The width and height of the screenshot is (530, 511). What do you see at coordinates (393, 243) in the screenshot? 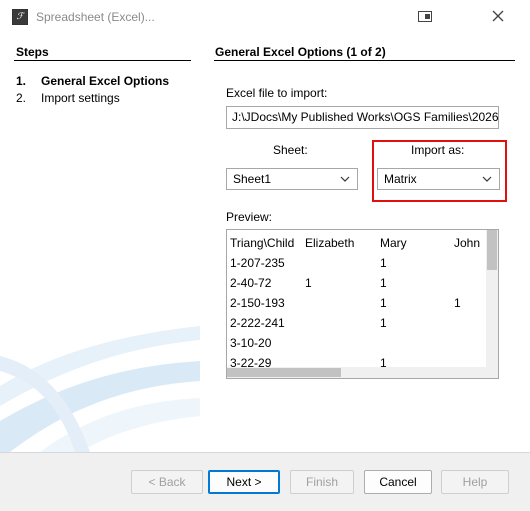
I see `column-header: Mary` at bounding box center [393, 243].